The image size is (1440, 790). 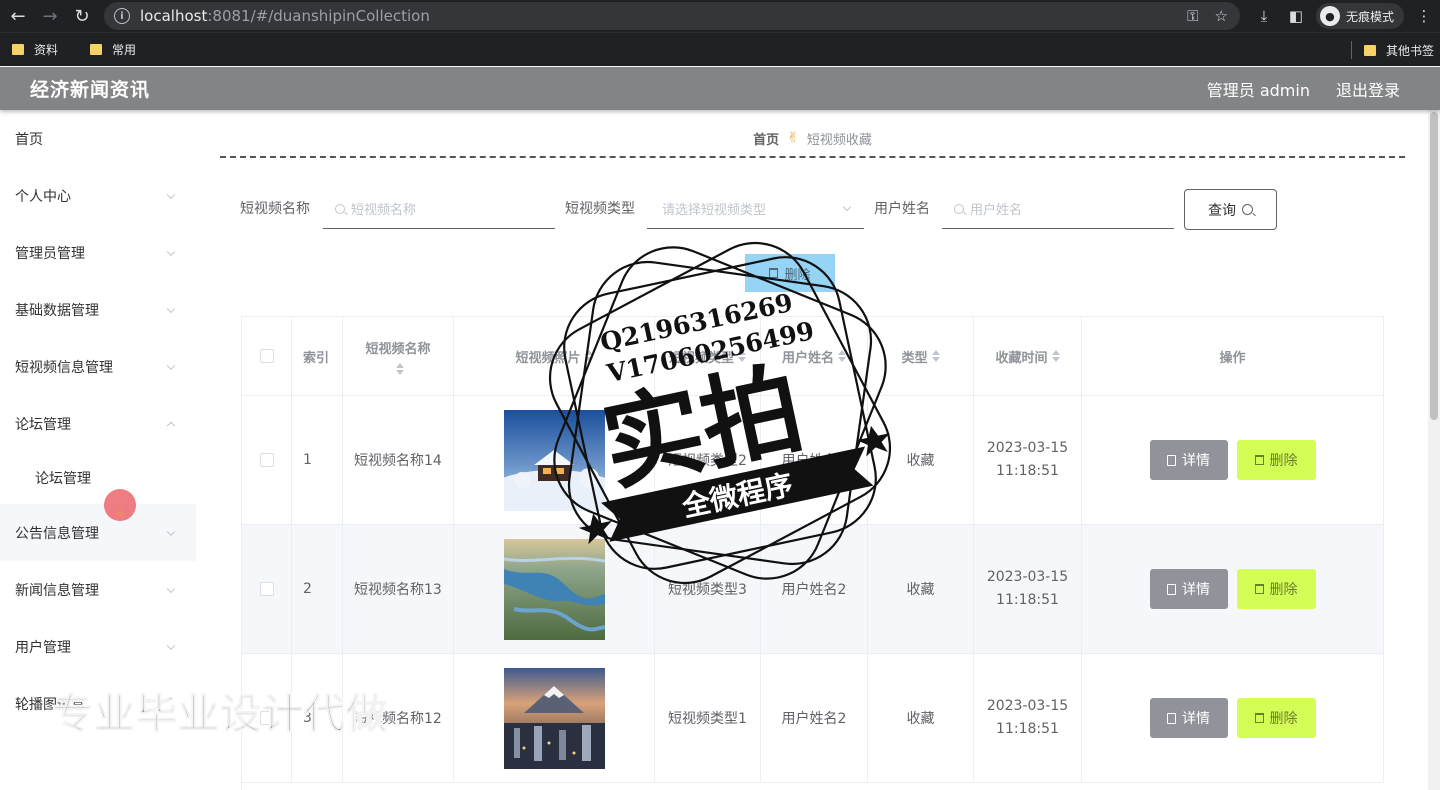 What do you see at coordinates (98, 646) in the screenshot?
I see `sidebar-item-users: 用户管理` at bounding box center [98, 646].